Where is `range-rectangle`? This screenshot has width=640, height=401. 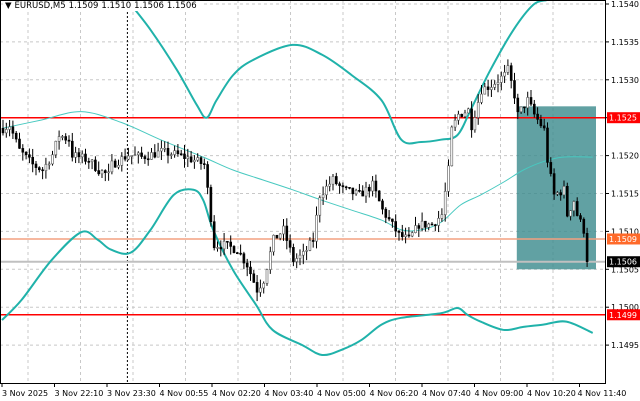 range-rectangle is located at coordinates (556, 188).